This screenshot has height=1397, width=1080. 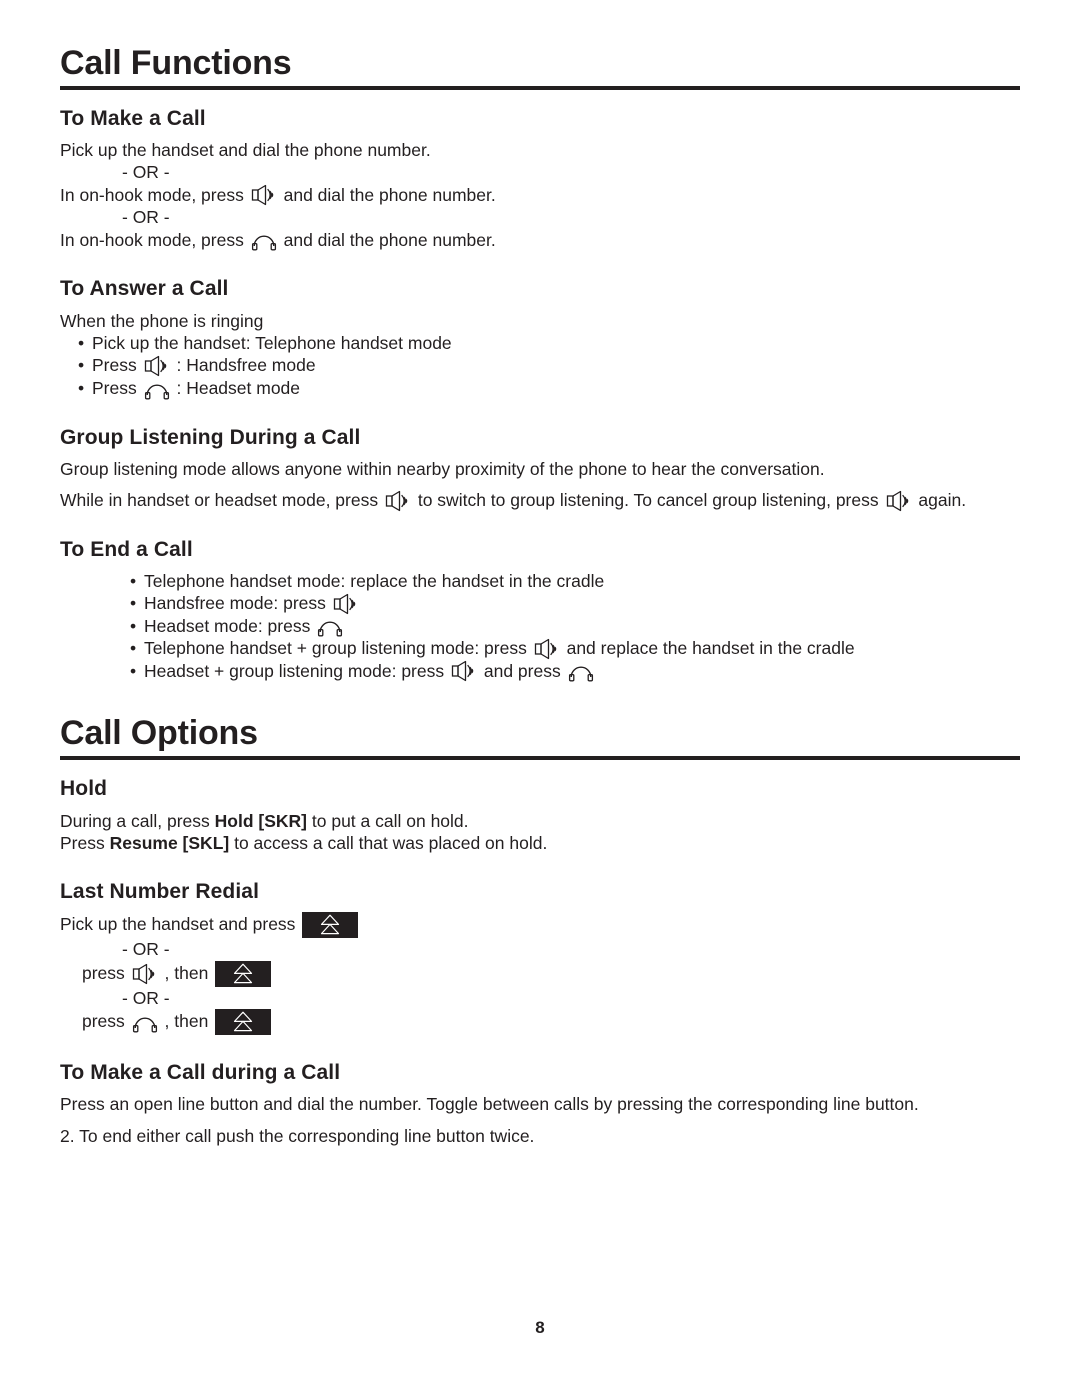 What do you see at coordinates (178, 924) in the screenshot?
I see `redial-line-1-prefix: Pick up the handset and press` at bounding box center [178, 924].